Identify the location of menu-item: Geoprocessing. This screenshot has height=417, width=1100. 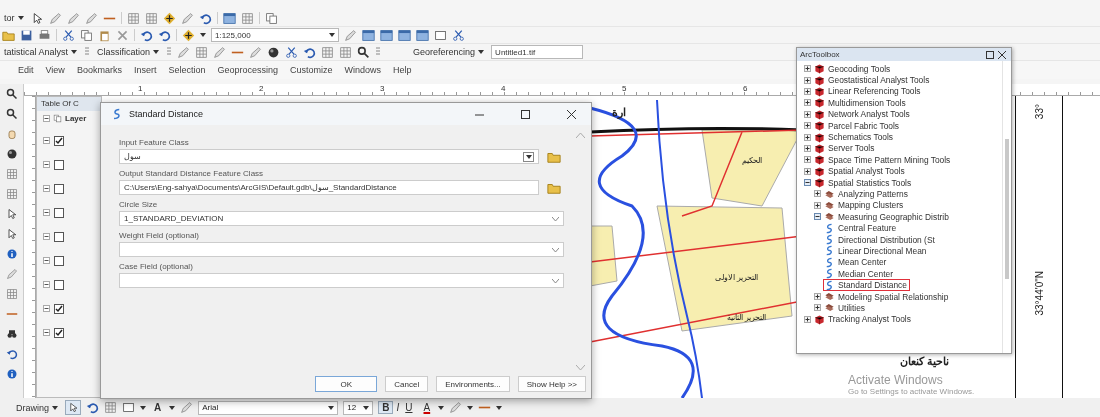
(247, 70).